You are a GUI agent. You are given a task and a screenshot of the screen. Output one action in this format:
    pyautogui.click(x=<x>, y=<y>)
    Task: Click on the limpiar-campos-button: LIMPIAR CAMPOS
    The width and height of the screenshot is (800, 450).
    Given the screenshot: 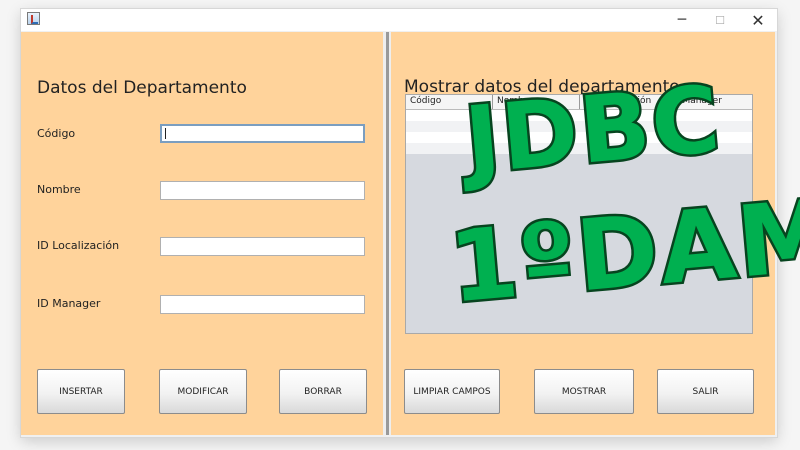 What is the action you would take?
    pyautogui.click(x=452, y=391)
    